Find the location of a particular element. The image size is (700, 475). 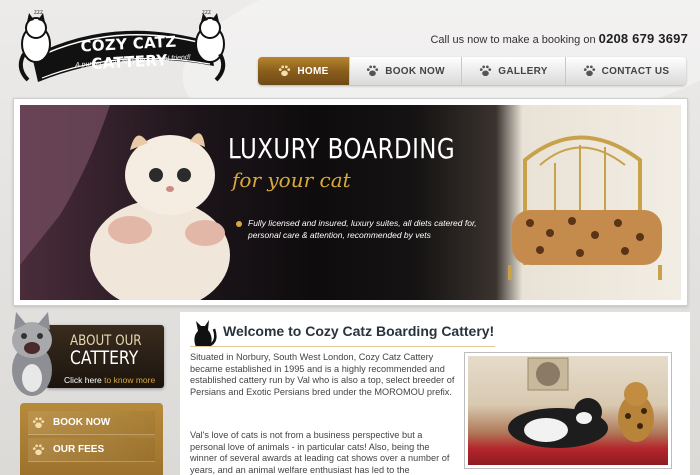

title-divider is located at coordinates (342, 346).